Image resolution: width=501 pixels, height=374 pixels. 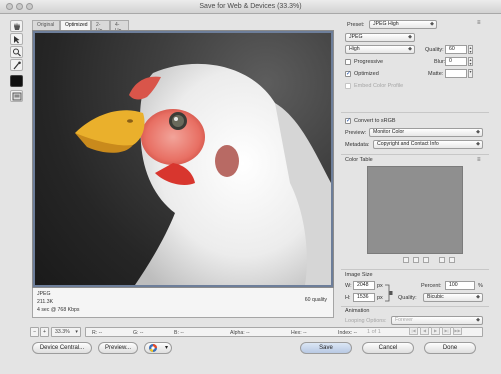 What do you see at coordinates (480, 286) in the screenshot?
I see `percent-unit: %` at bounding box center [480, 286].